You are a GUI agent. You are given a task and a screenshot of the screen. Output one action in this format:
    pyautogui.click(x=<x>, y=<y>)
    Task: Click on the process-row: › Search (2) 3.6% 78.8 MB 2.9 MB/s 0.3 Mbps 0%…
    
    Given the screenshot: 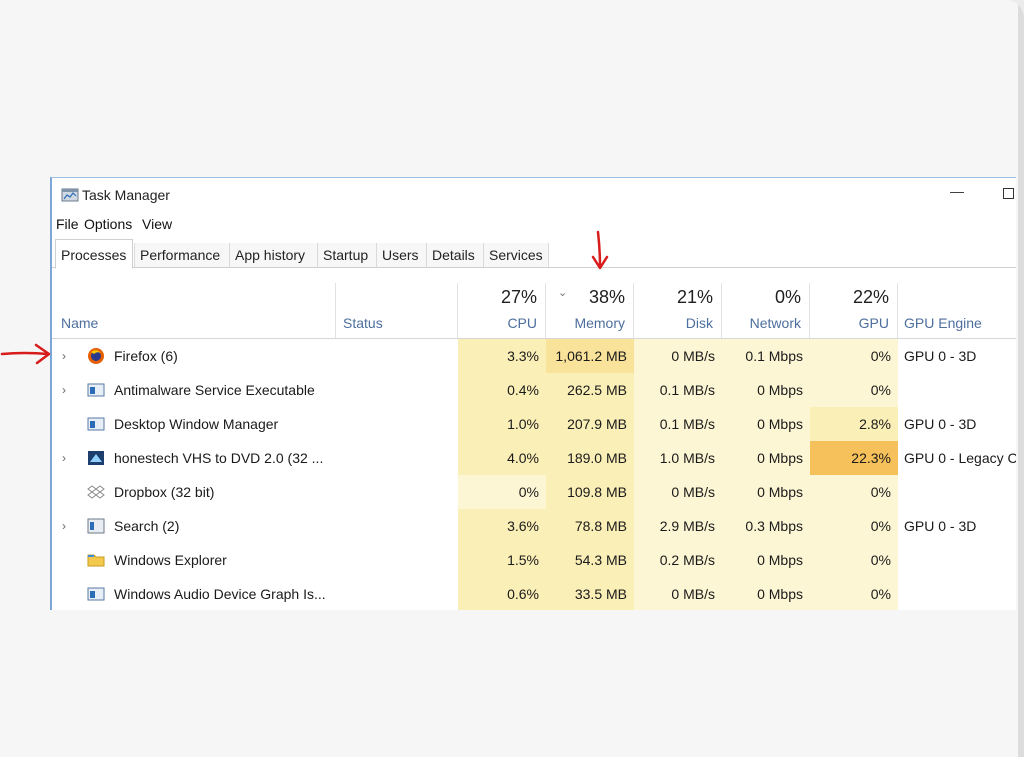 What is the action you would take?
    pyautogui.click(x=534, y=526)
    